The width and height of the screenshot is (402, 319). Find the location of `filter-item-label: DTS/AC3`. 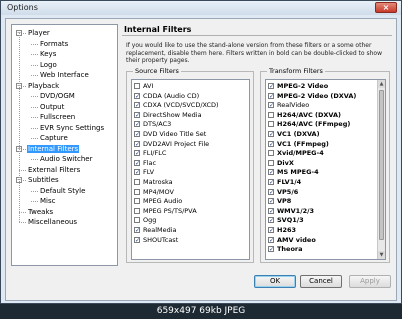

filter-item-label: DTS/AC3 is located at coordinates (157, 124).